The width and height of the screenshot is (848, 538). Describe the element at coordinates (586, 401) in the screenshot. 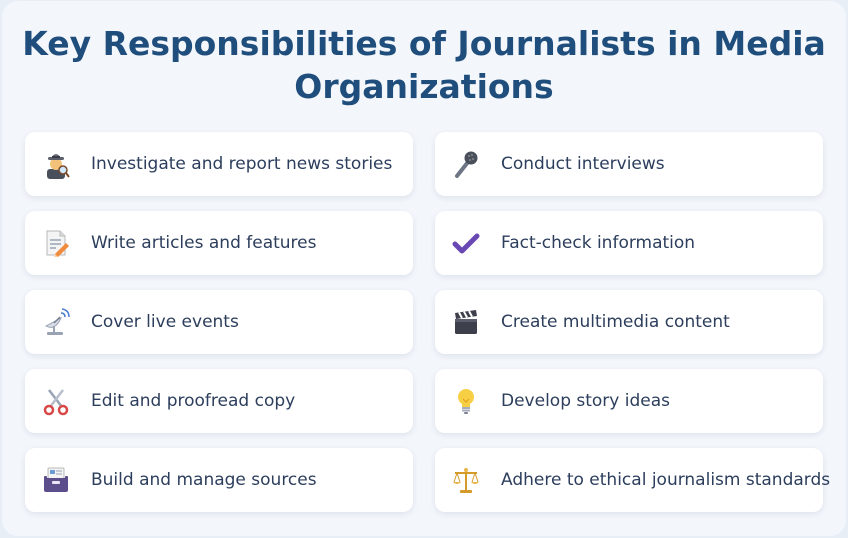

I see `responsibility-label: Develop story ideas` at that location.